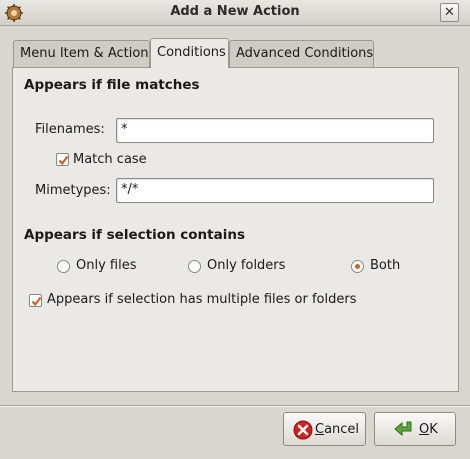 The width and height of the screenshot is (470, 459). I want to click on filenames-field: *, so click(275, 130).